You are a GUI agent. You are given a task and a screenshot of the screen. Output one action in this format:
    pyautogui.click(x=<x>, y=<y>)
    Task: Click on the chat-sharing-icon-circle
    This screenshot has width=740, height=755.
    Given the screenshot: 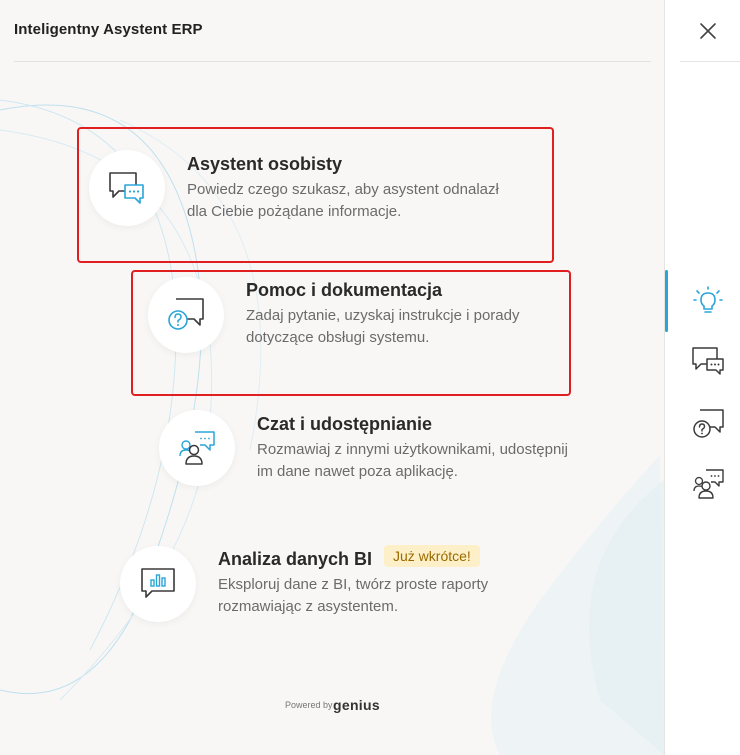 What is the action you would take?
    pyautogui.click(x=197, y=448)
    